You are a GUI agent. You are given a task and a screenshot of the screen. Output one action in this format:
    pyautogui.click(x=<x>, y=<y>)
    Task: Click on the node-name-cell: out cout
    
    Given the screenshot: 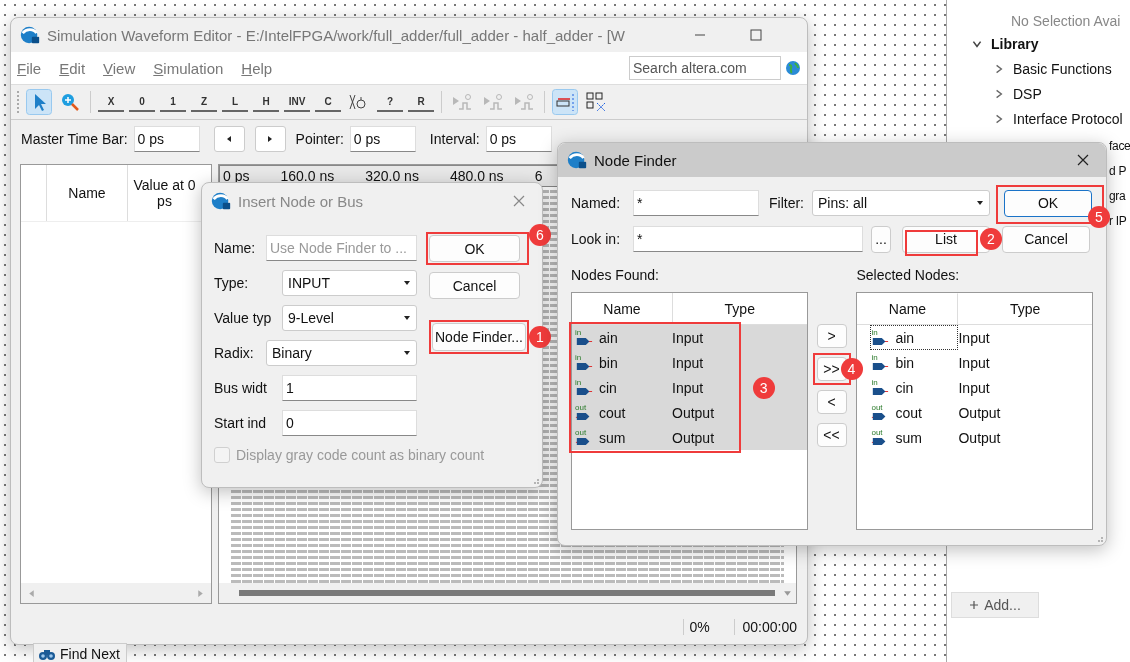 What is the action you would take?
    pyautogui.click(x=914, y=412)
    